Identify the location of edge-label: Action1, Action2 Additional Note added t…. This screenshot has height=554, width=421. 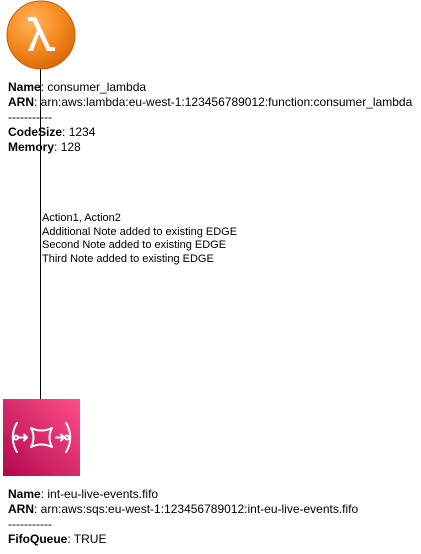
(139, 239).